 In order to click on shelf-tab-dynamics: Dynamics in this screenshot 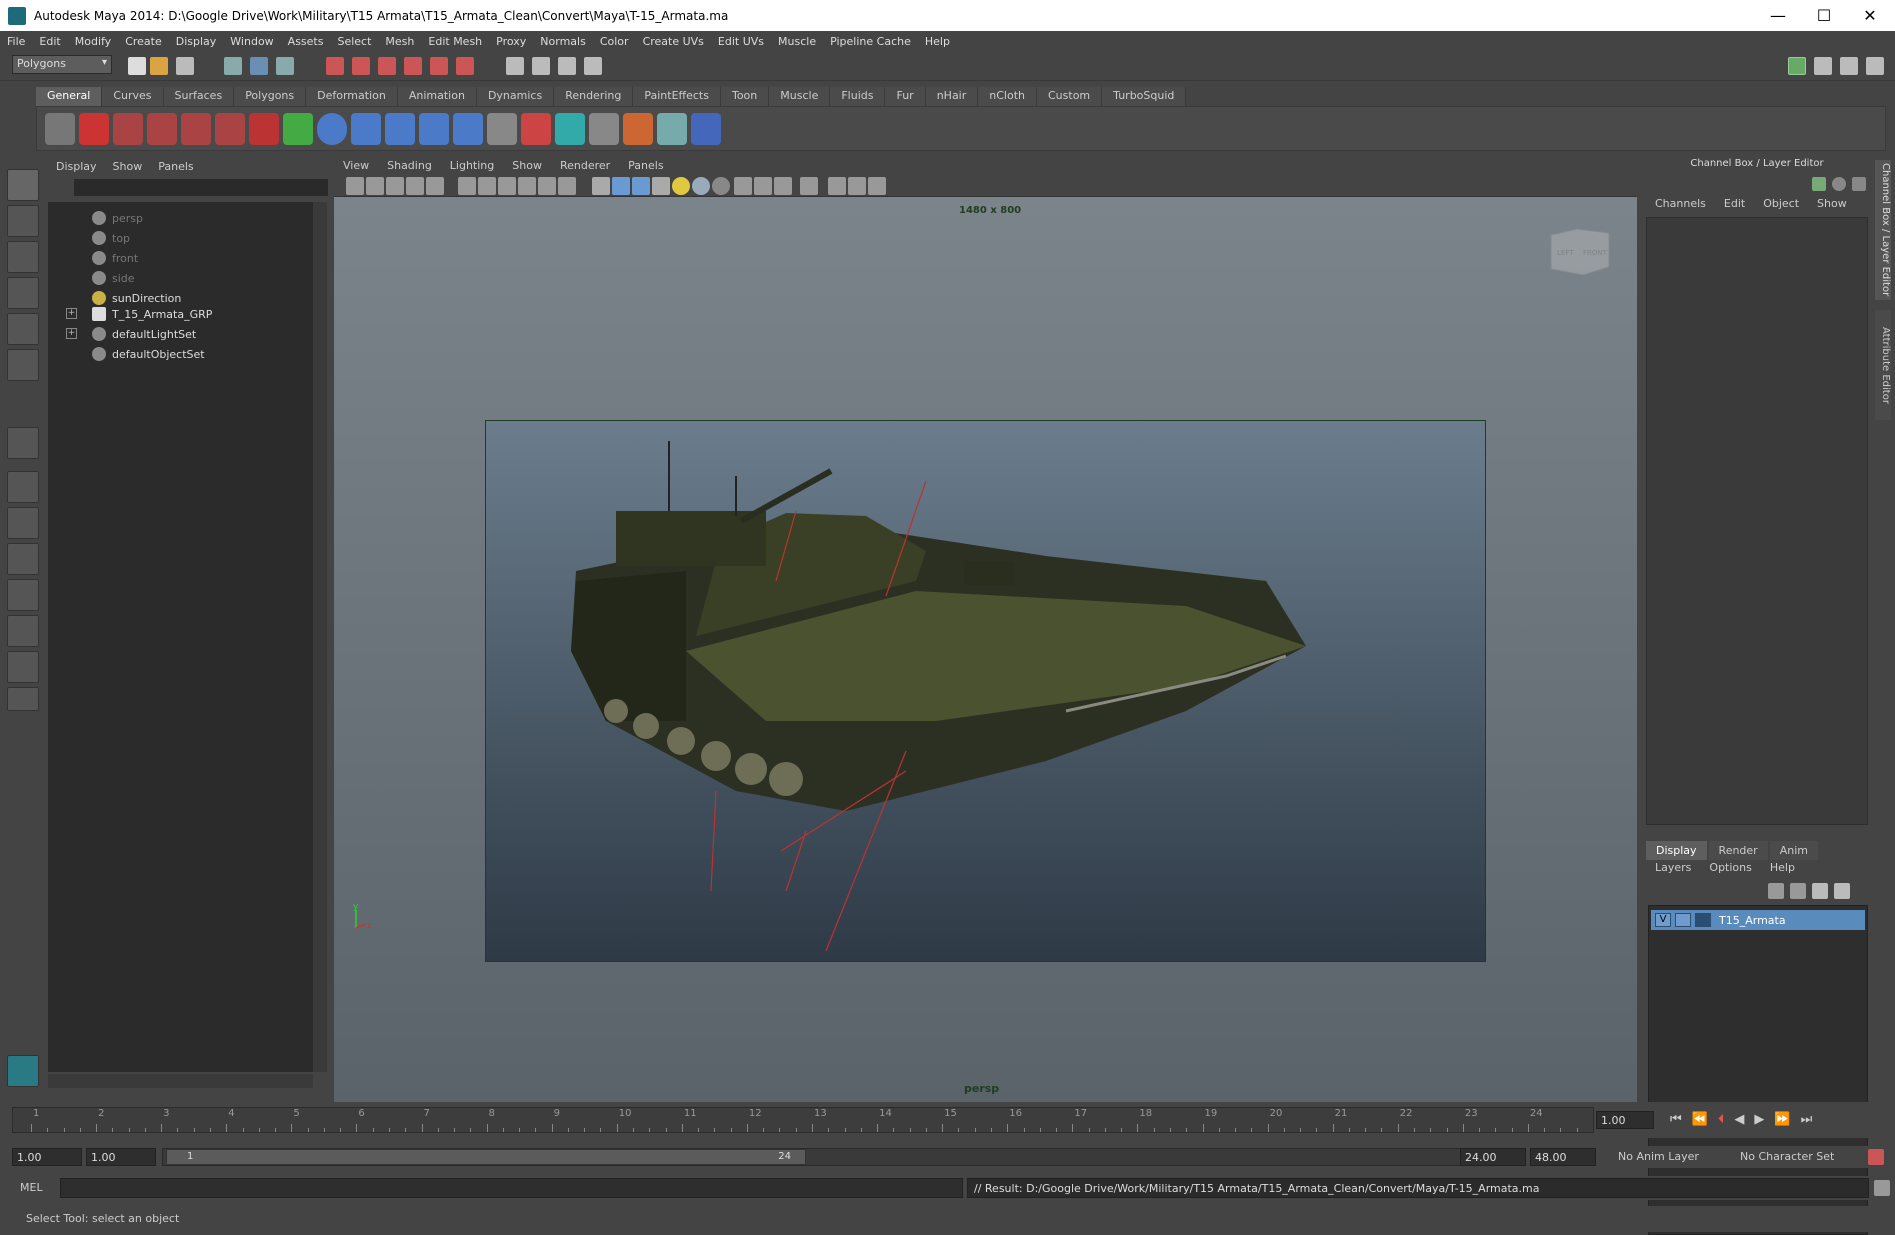, I will do `click(515, 96)`.